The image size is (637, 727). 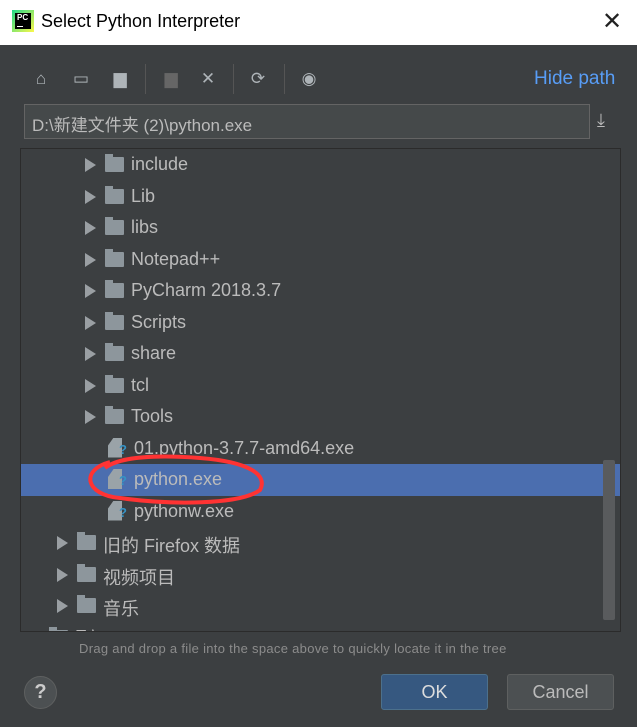 What do you see at coordinates (609, 540) in the screenshot?
I see `tree-scrollbar` at bounding box center [609, 540].